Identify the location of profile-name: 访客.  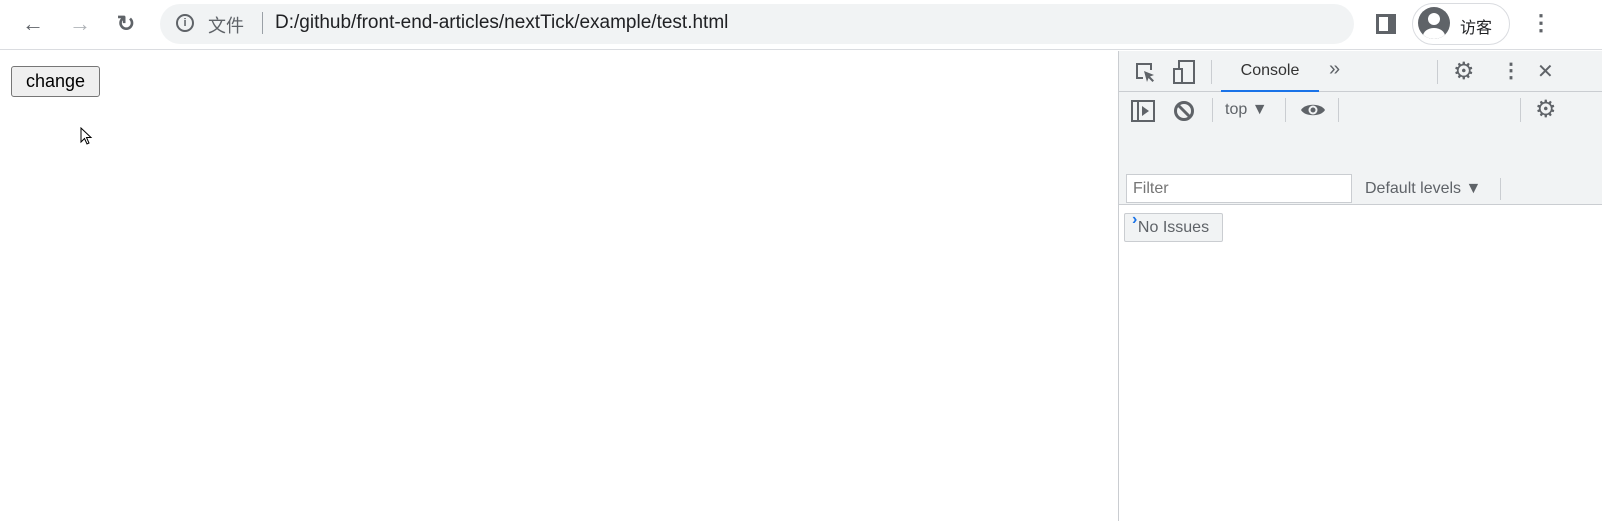
(1476, 28).